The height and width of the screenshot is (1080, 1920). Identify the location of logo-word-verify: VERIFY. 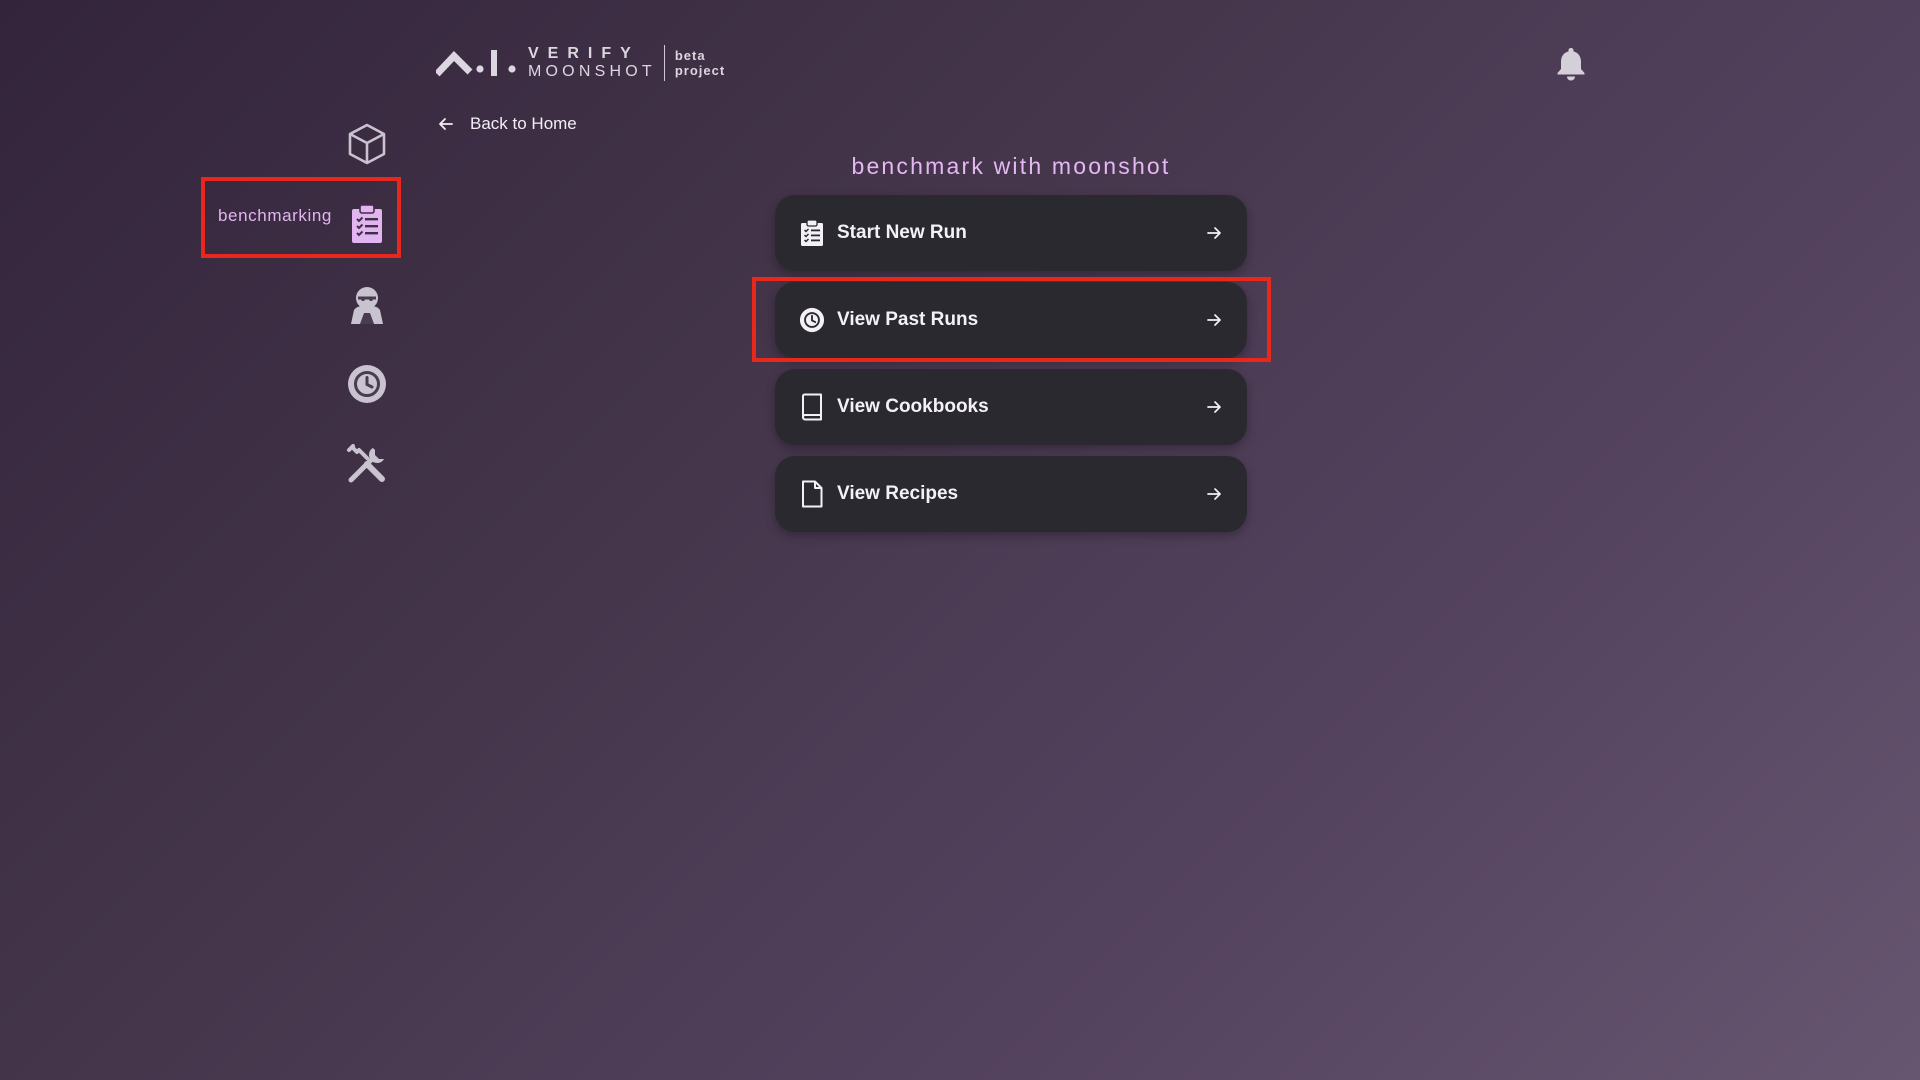
(584, 53).